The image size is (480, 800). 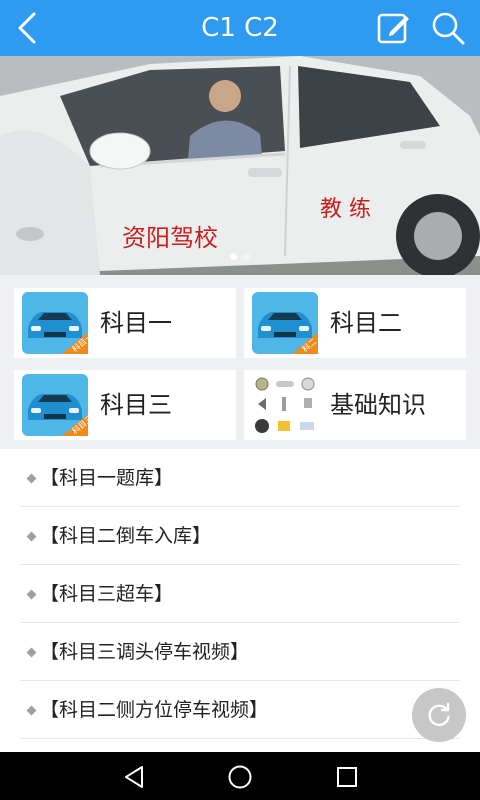 I want to click on list-item-title: 【科目三超车】, so click(x=107, y=594).